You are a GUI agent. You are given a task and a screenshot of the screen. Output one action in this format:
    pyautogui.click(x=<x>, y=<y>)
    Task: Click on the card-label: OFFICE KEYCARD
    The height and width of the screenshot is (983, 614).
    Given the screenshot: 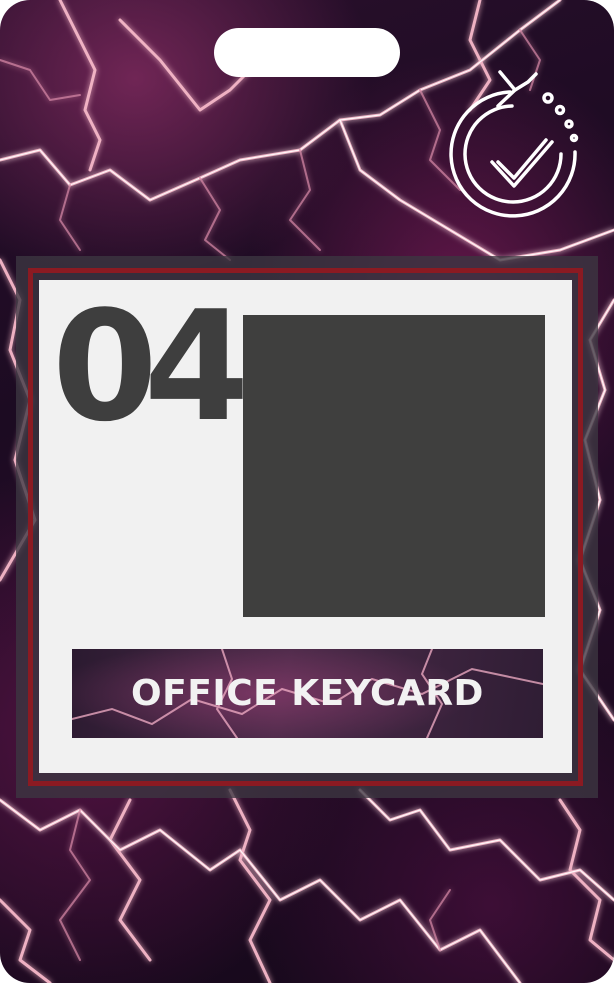 What is the action you would take?
    pyautogui.click(x=307, y=693)
    